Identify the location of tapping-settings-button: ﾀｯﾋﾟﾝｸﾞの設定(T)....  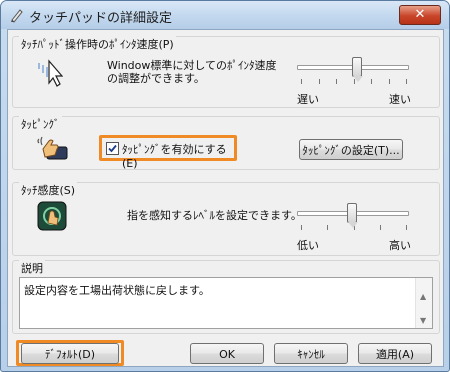
(351, 149).